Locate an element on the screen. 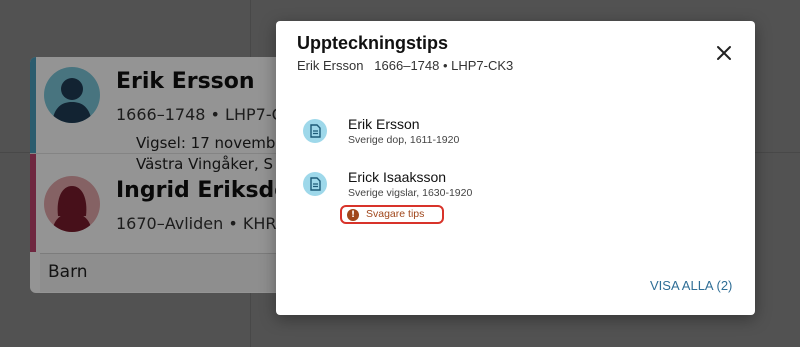 This screenshot has width=800, height=347. close-icon is located at coordinates (724, 53).